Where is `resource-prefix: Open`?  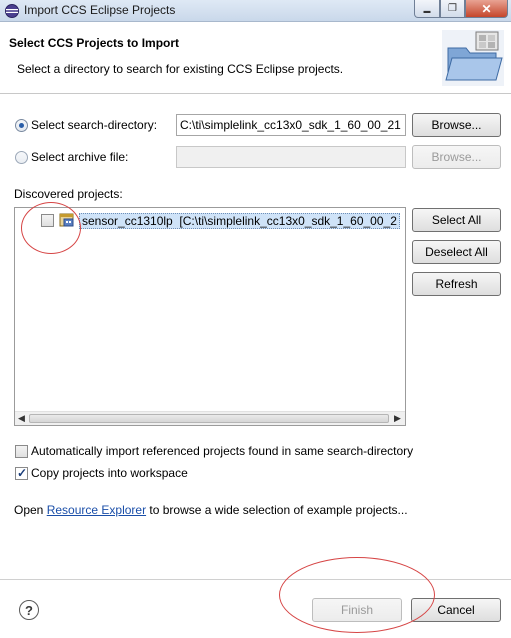
resource-prefix: Open is located at coordinates (30, 510).